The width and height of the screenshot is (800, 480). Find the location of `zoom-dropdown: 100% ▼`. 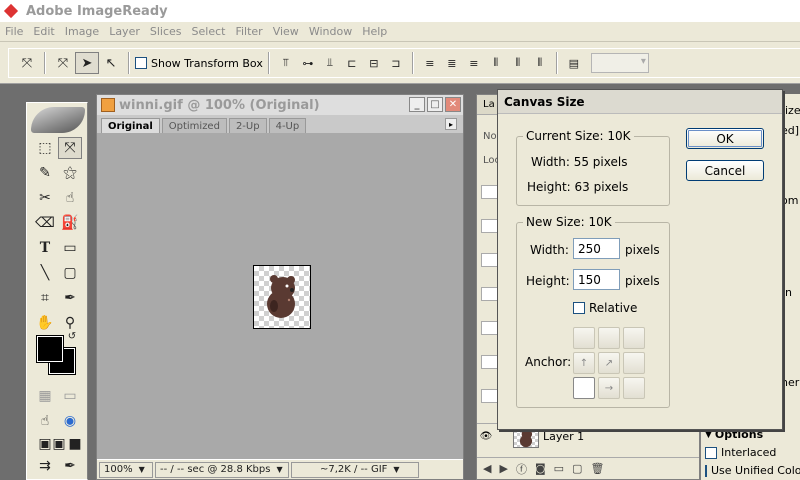

zoom-dropdown: 100% ▼ is located at coordinates (126, 469).